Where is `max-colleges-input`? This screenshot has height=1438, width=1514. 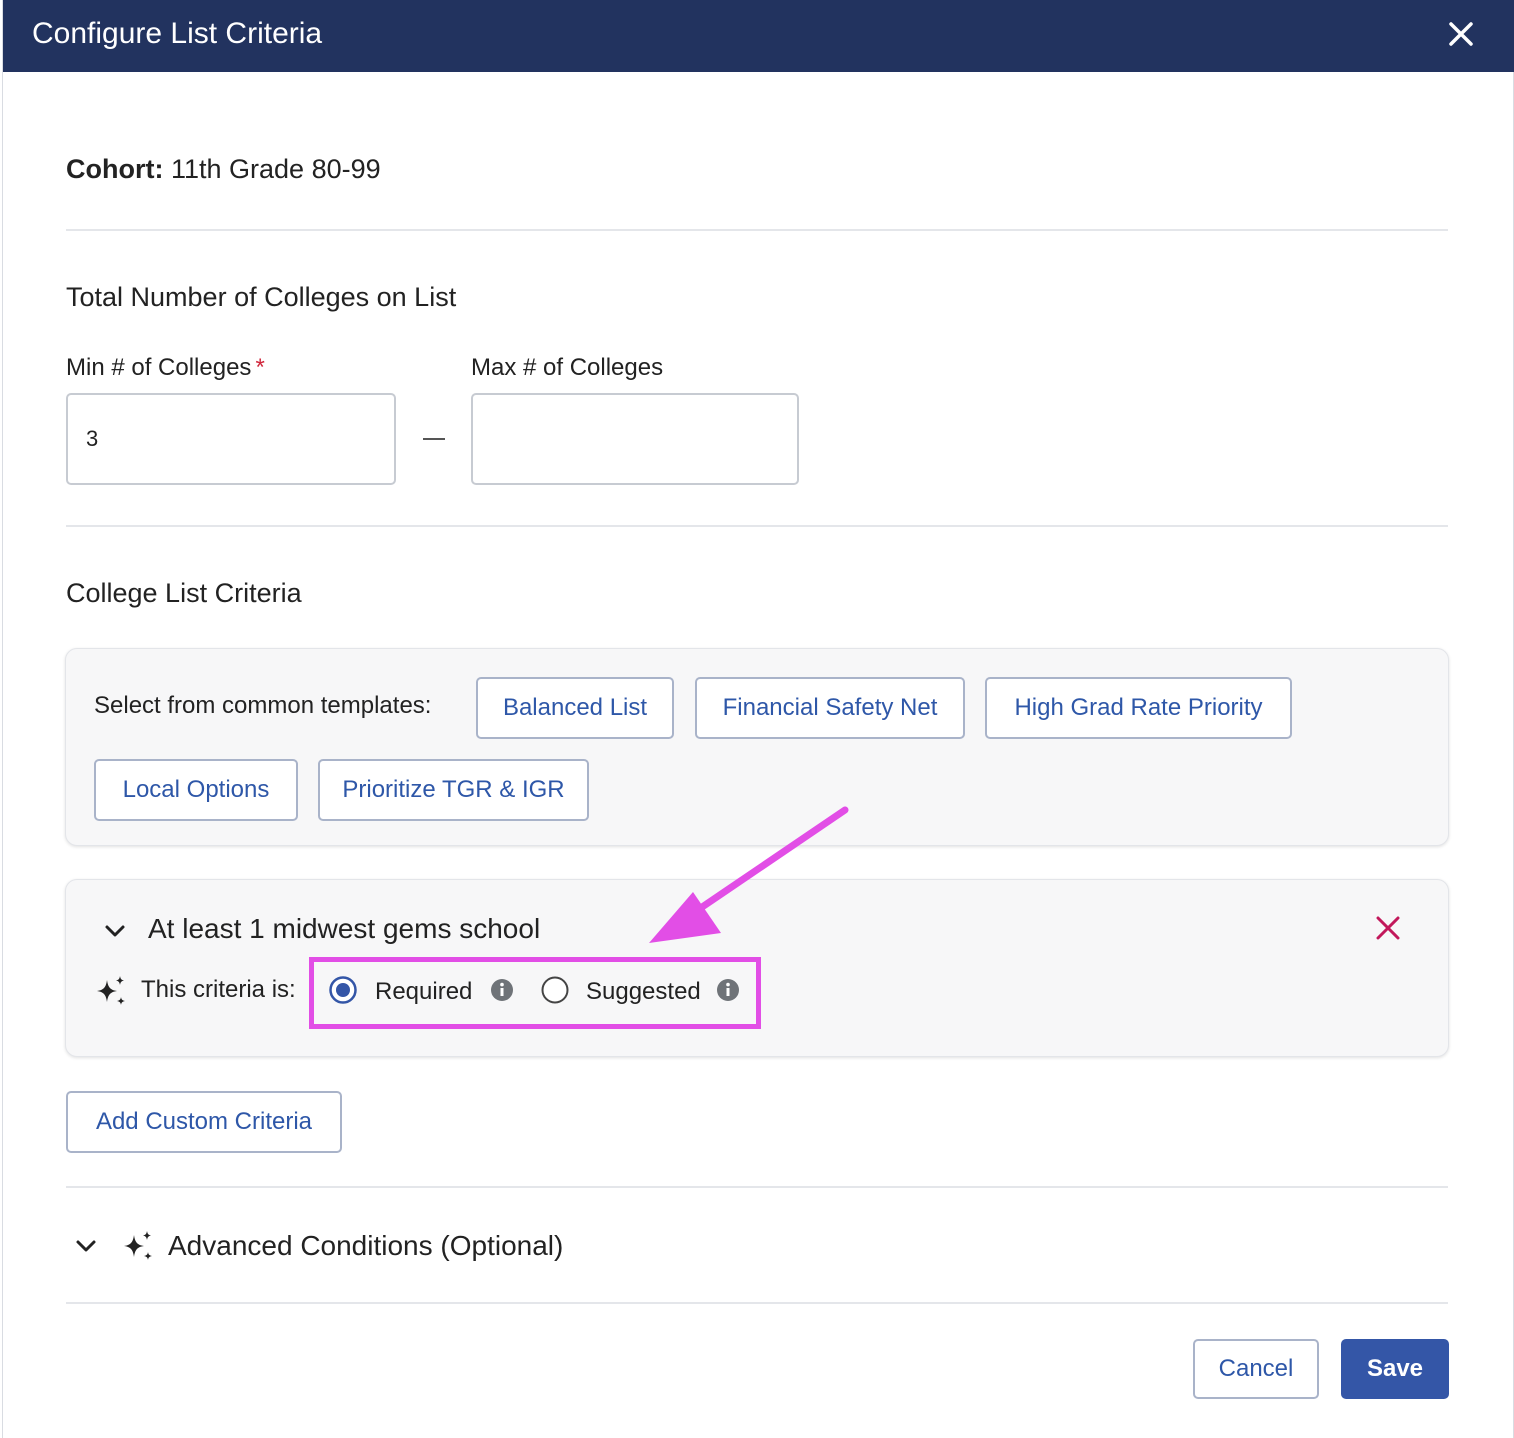 max-colleges-input is located at coordinates (635, 439).